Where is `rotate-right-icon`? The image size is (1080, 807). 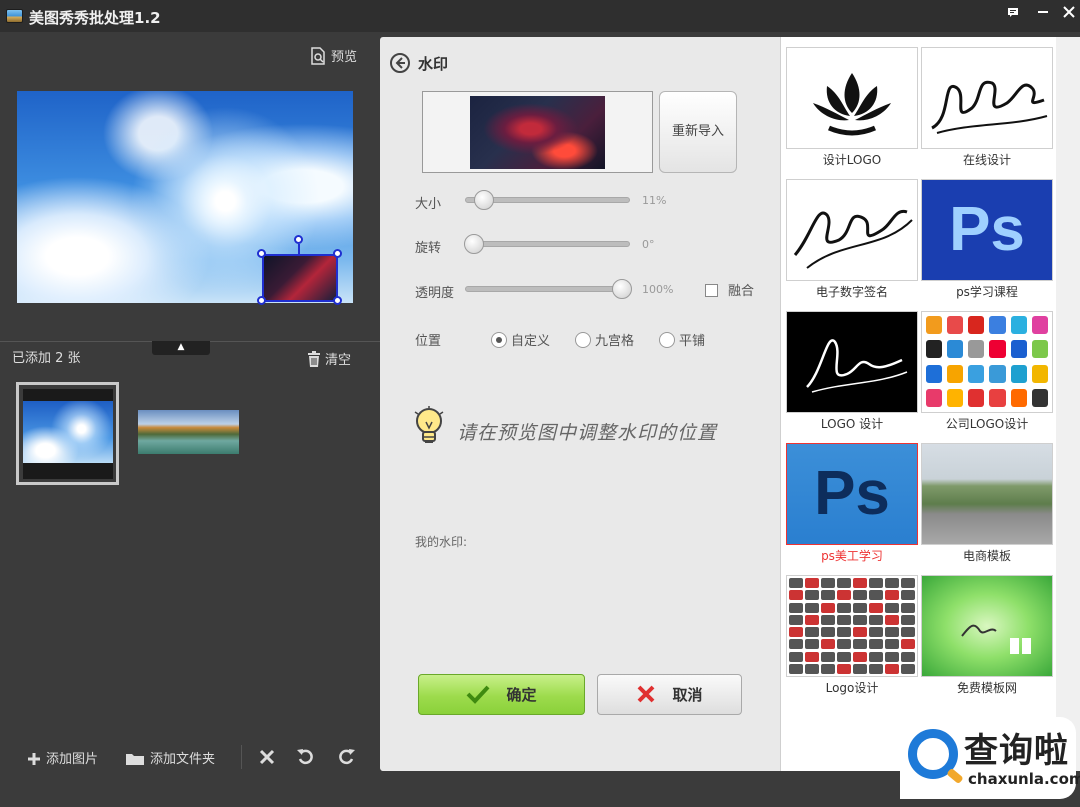
rotate-right-icon is located at coordinates (346, 757).